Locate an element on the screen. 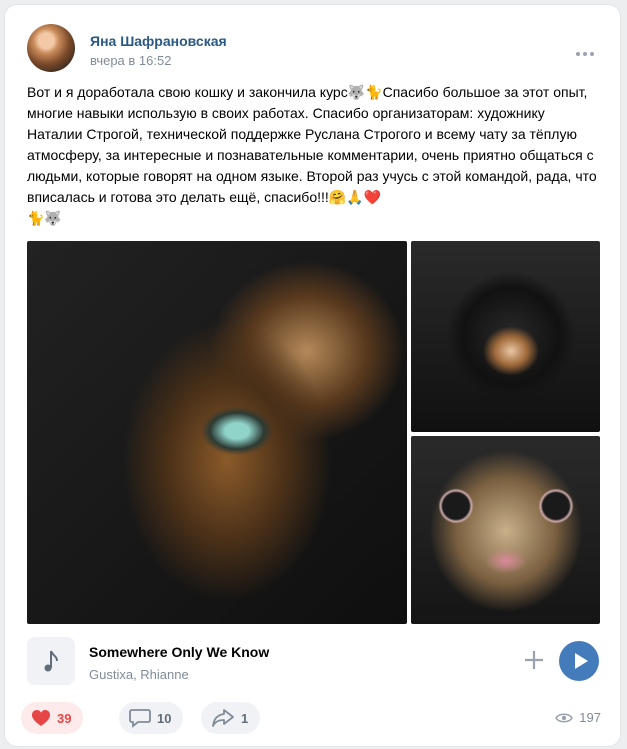 This screenshot has width=627, height=749. share-button: 1 is located at coordinates (231, 718).